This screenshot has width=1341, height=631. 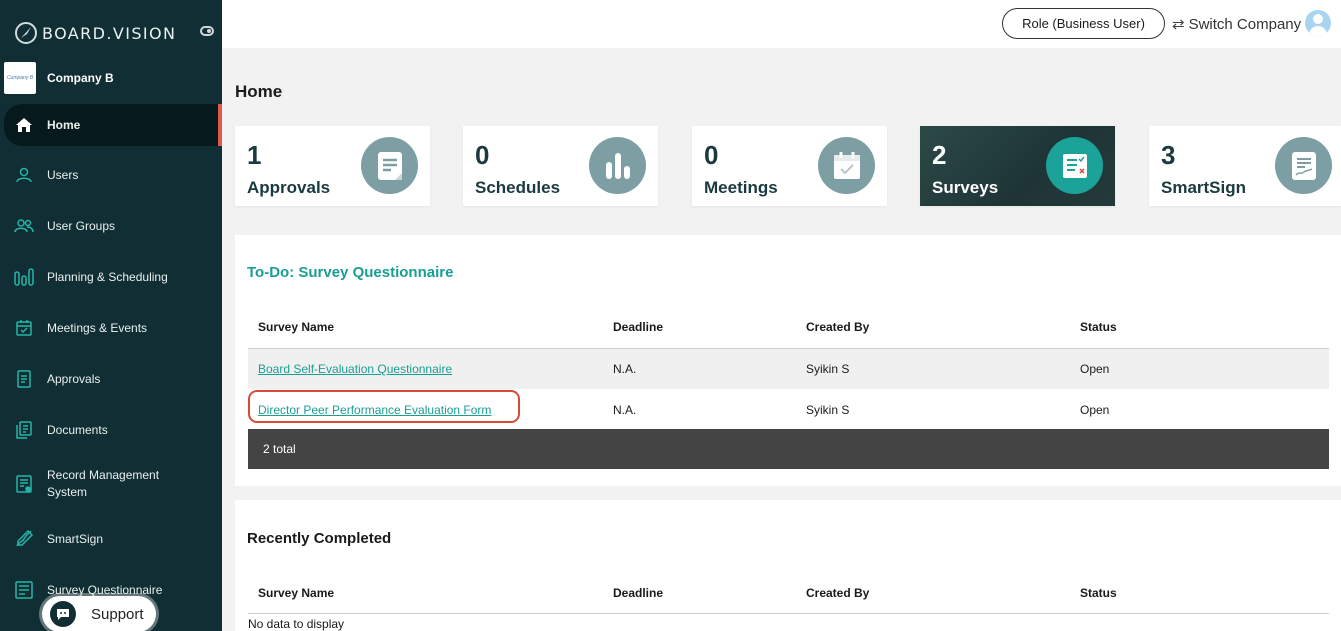 What do you see at coordinates (1178, 24) in the screenshot?
I see `switch-arrows-icon: ⇄` at bounding box center [1178, 24].